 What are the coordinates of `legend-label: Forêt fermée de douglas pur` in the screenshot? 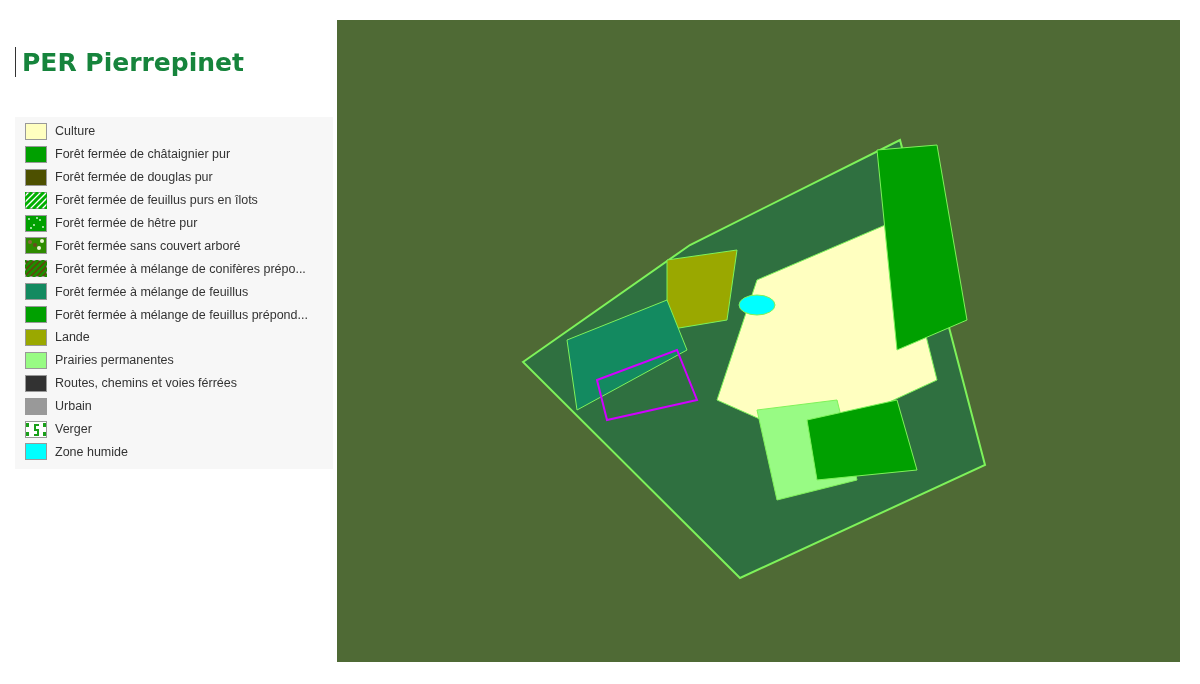 It's located at (134, 177).